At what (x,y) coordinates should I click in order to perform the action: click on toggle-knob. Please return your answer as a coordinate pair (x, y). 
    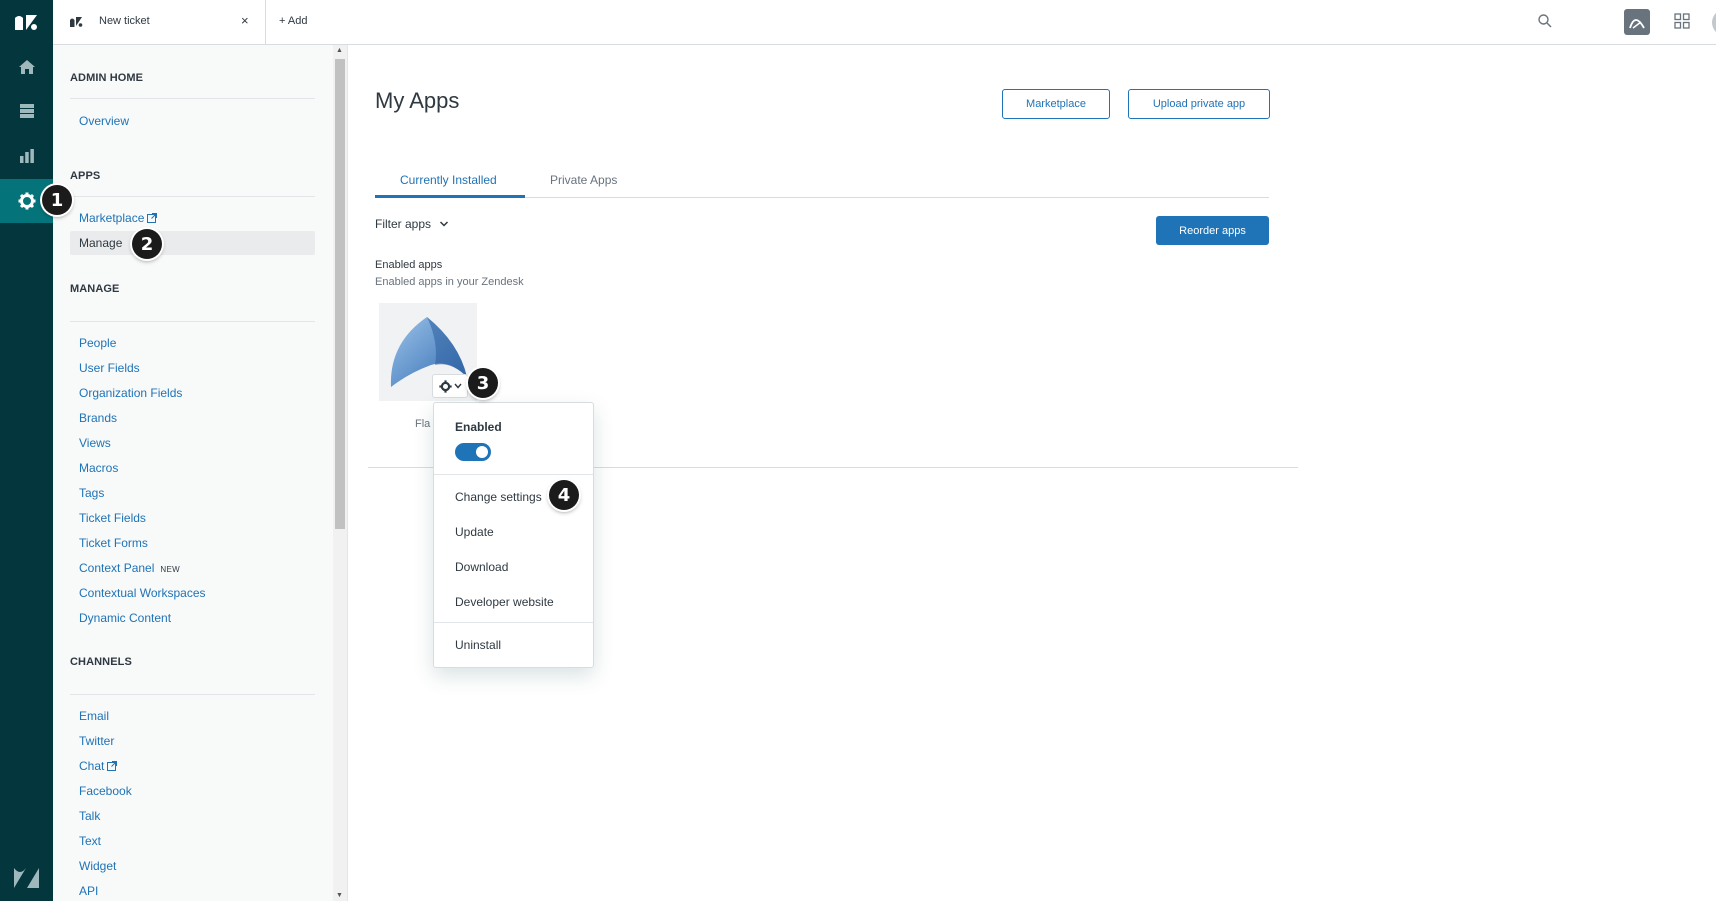
    Looking at the image, I should click on (482, 452).